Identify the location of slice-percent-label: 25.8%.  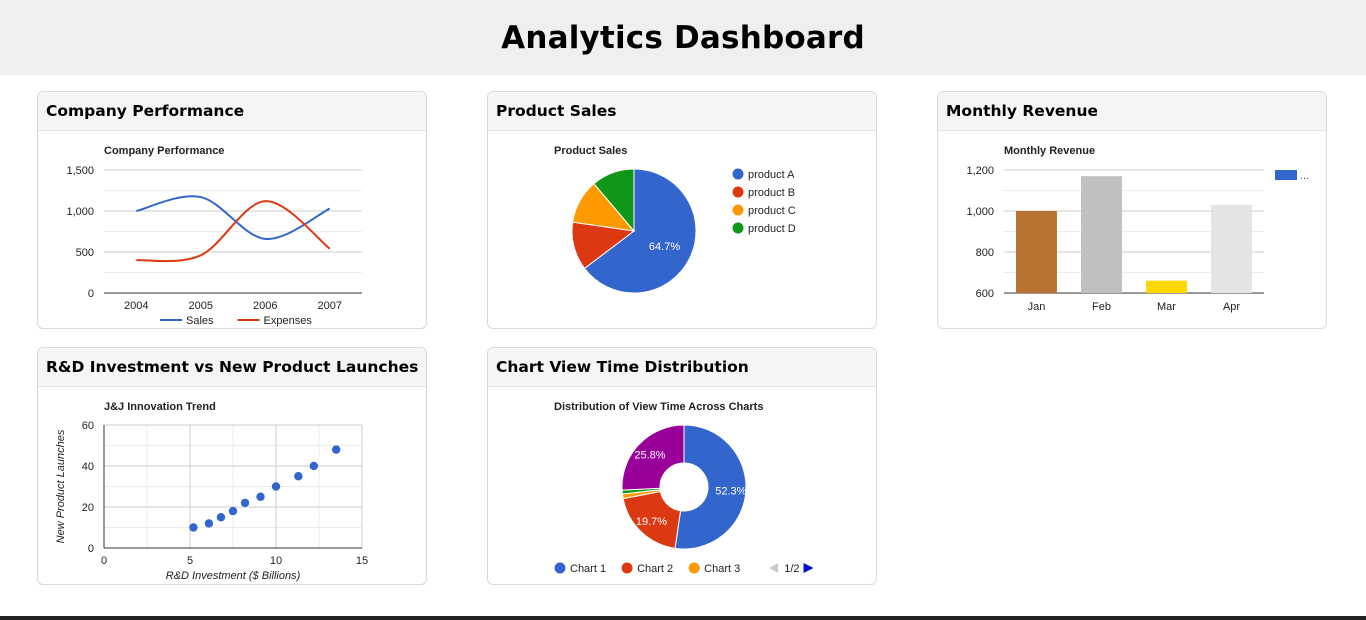
(649, 456).